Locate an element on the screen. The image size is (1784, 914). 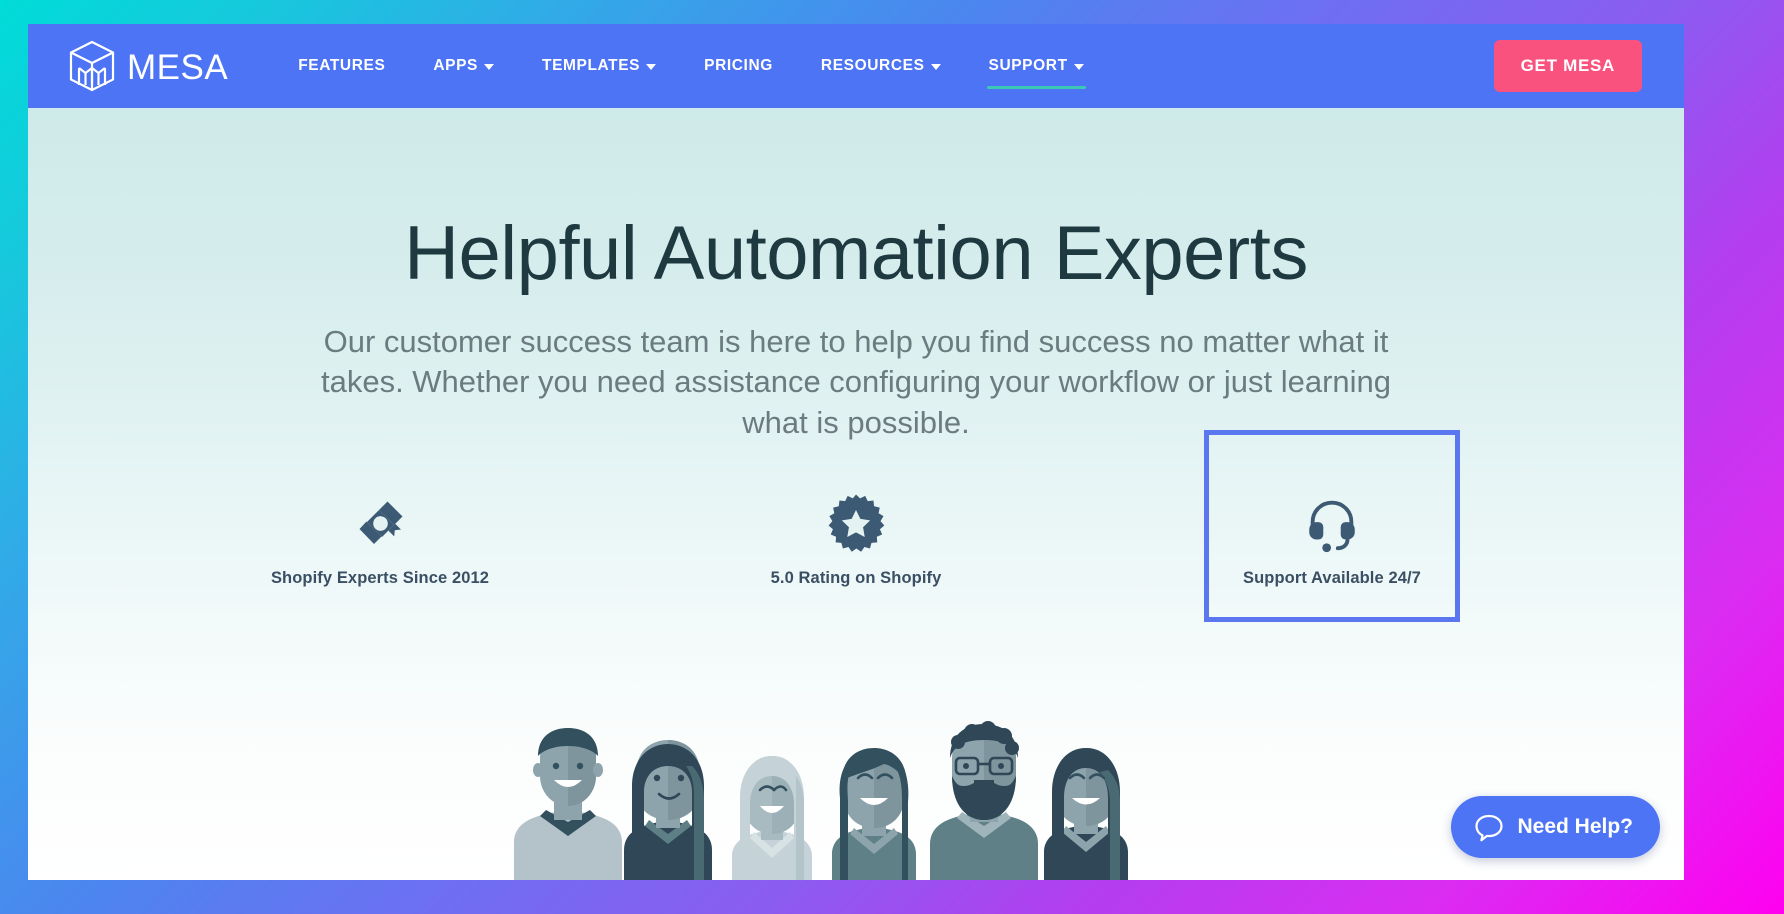
diploma-scroll-icon is located at coordinates (380, 524).